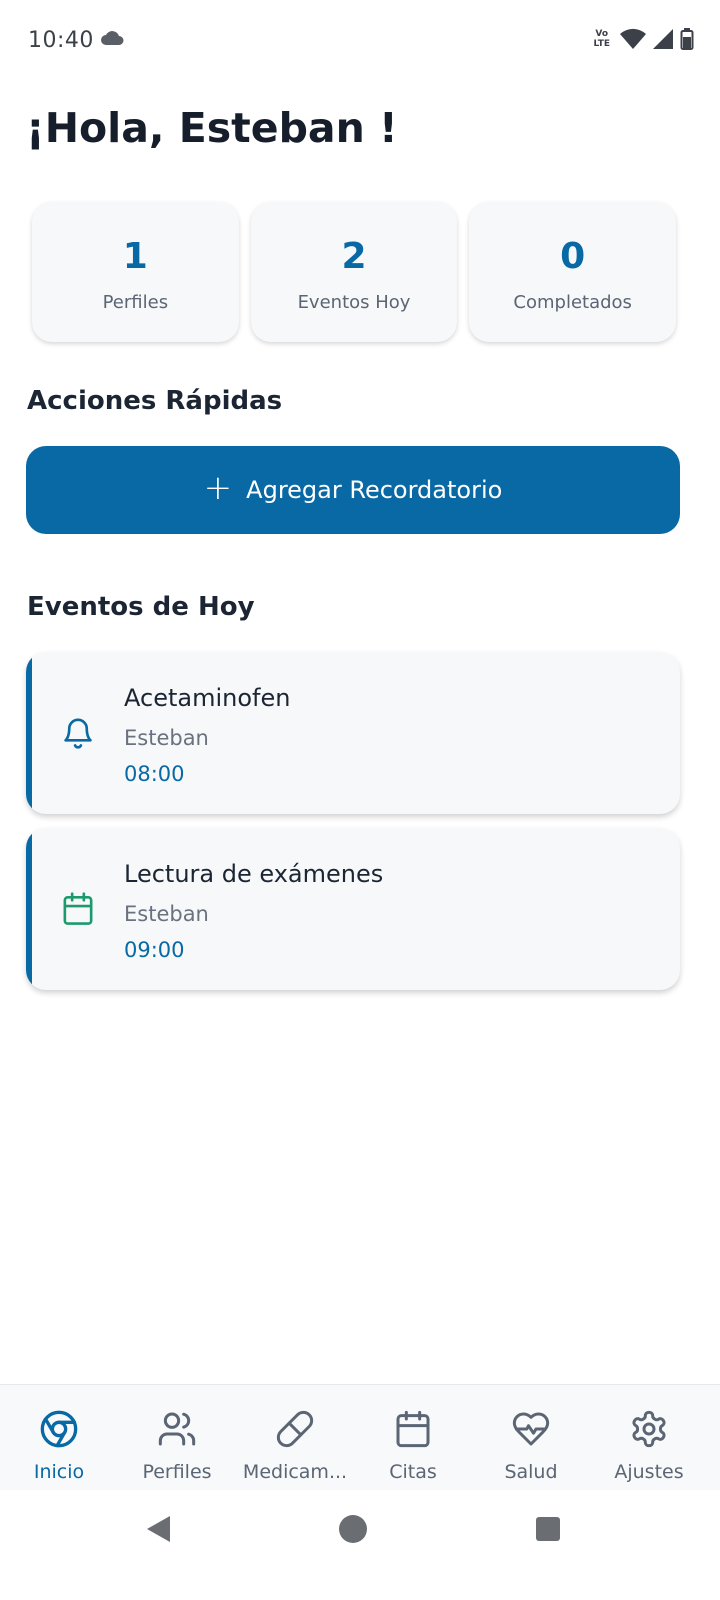 This screenshot has width=720, height=1600. What do you see at coordinates (601, 39) in the screenshot?
I see `volte-icon: Vo LTE` at bounding box center [601, 39].